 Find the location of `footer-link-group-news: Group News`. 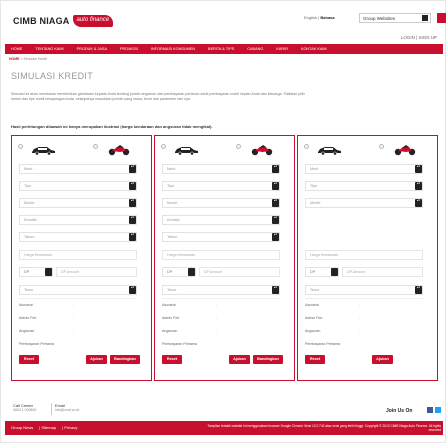

footer-link-group-news: Group News is located at coordinates (22, 427).